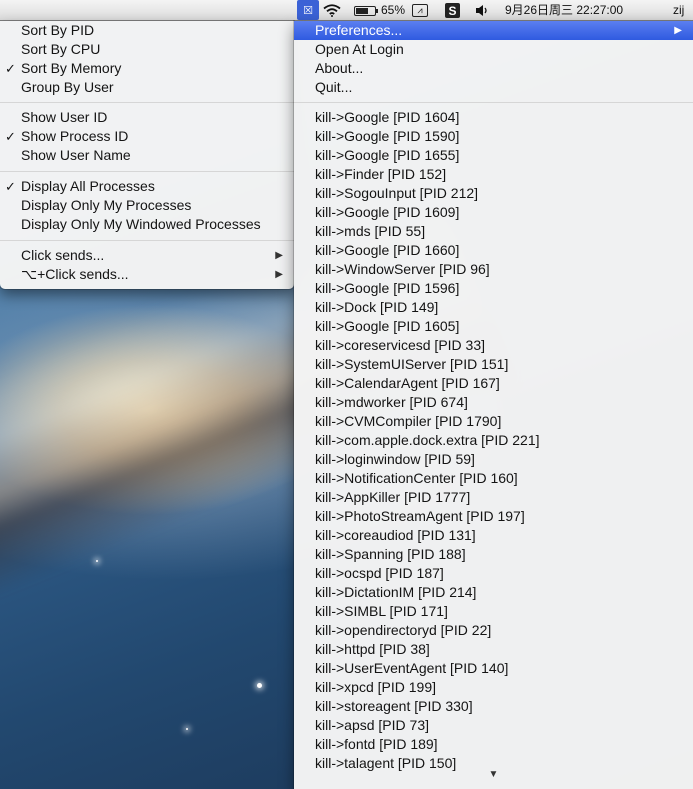 The height and width of the screenshot is (789, 693). I want to click on menu-item-kill-process: kill->Google [PID 1655], so click(493, 155).